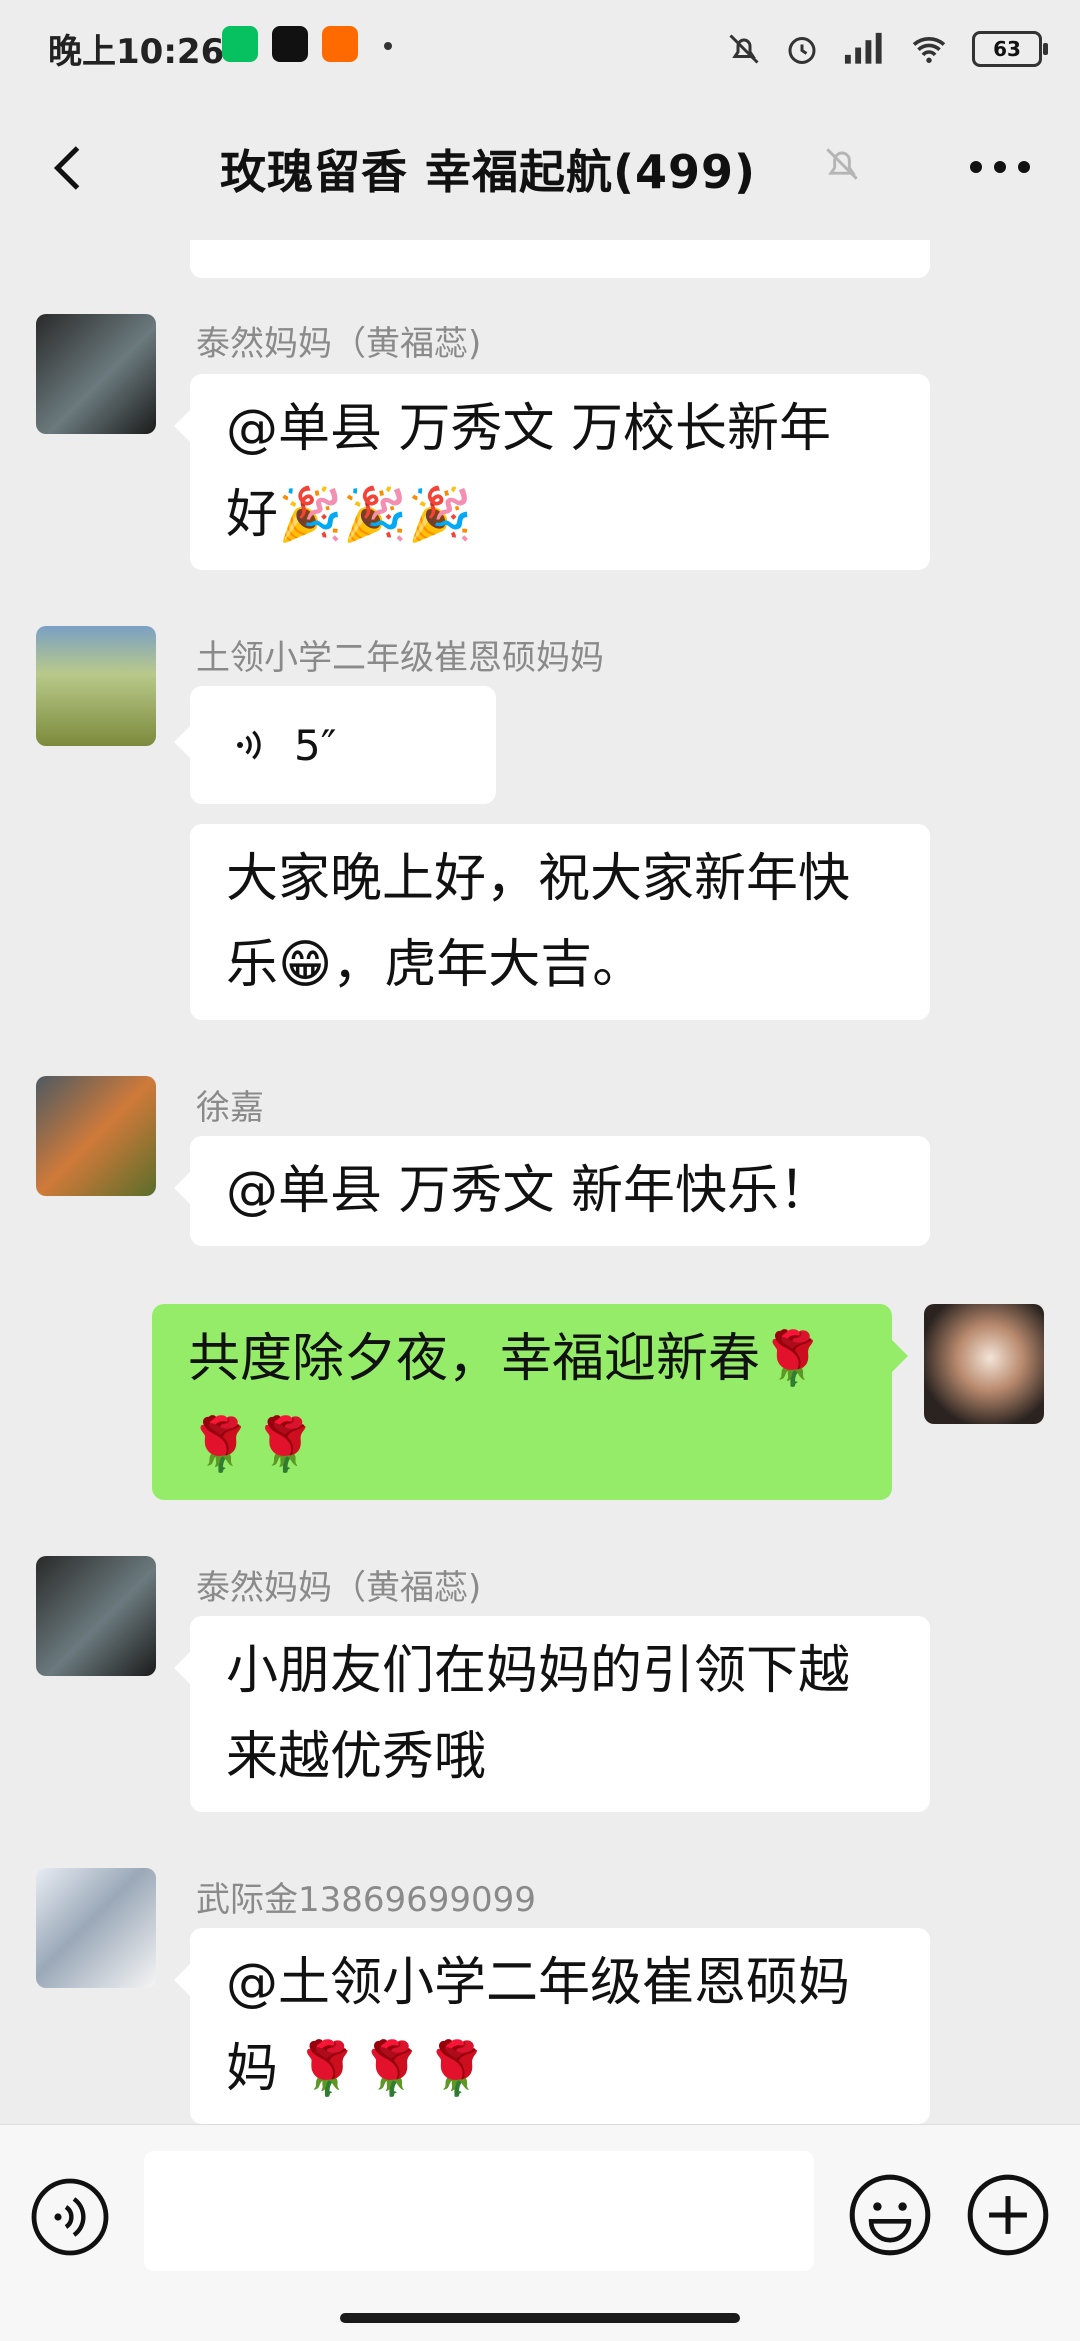 The height and width of the screenshot is (2341, 1080). I want to click on chat-header: 玫瑰留香 幸福起航(499), so click(540, 169).